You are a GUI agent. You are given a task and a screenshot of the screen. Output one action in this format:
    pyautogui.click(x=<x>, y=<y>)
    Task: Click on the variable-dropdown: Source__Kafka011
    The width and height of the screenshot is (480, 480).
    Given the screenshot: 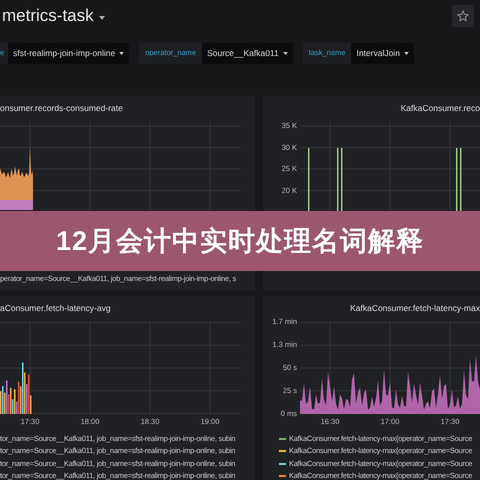 What is the action you would take?
    pyautogui.click(x=247, y=53)
    